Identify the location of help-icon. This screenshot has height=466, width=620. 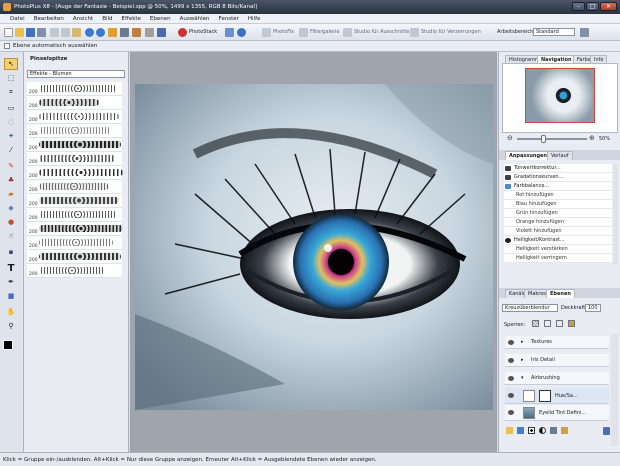
(241, 32).